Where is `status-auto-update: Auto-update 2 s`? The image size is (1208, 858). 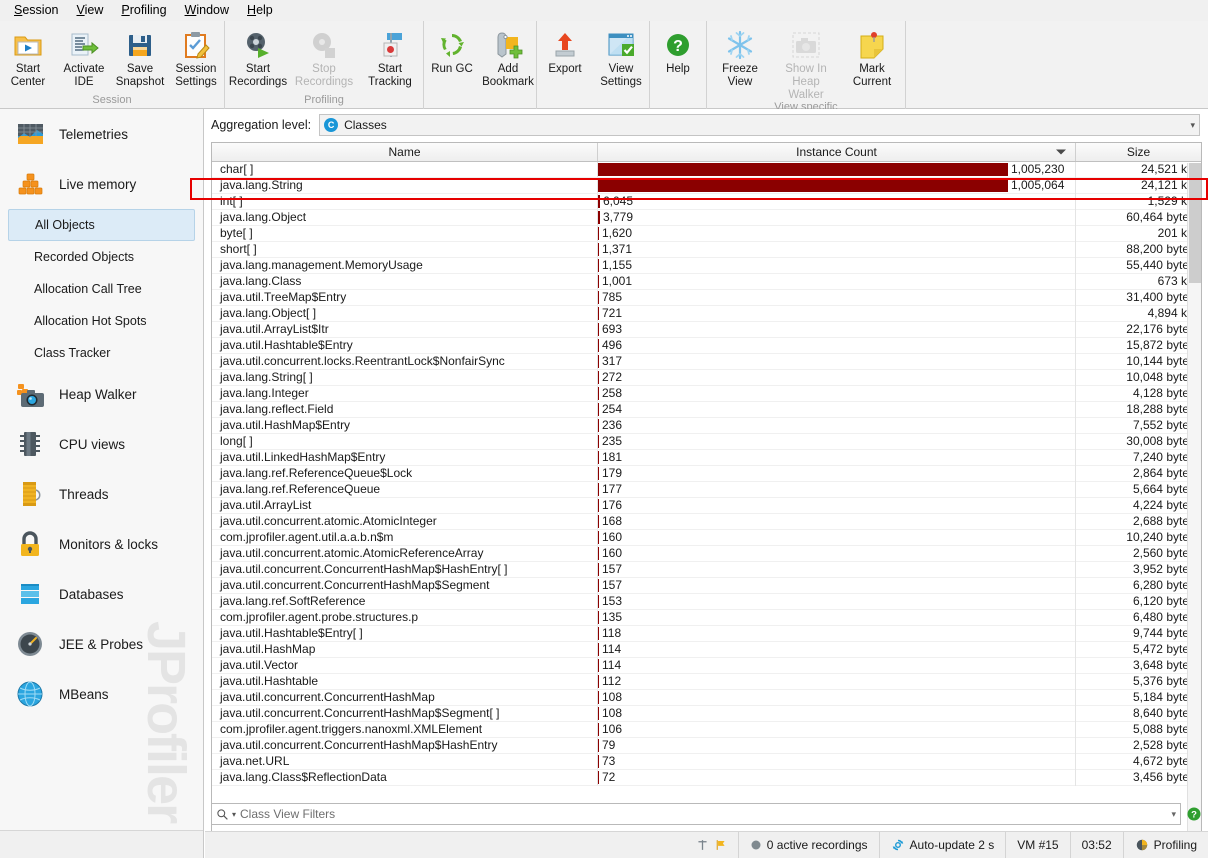
status-auto-update: Auto-update 2 s is located at coordinates (942, 844).